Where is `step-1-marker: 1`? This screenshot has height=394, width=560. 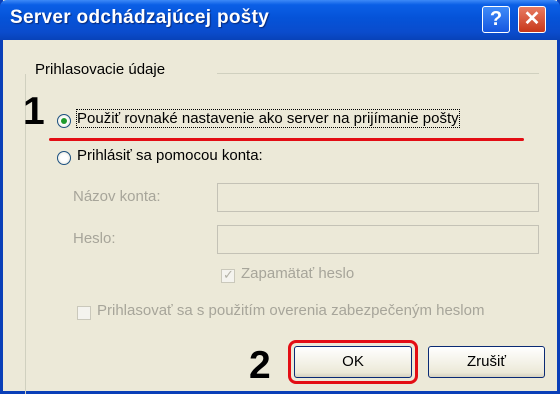
step-1-marker: 1 is located at coordinates (34, 111).